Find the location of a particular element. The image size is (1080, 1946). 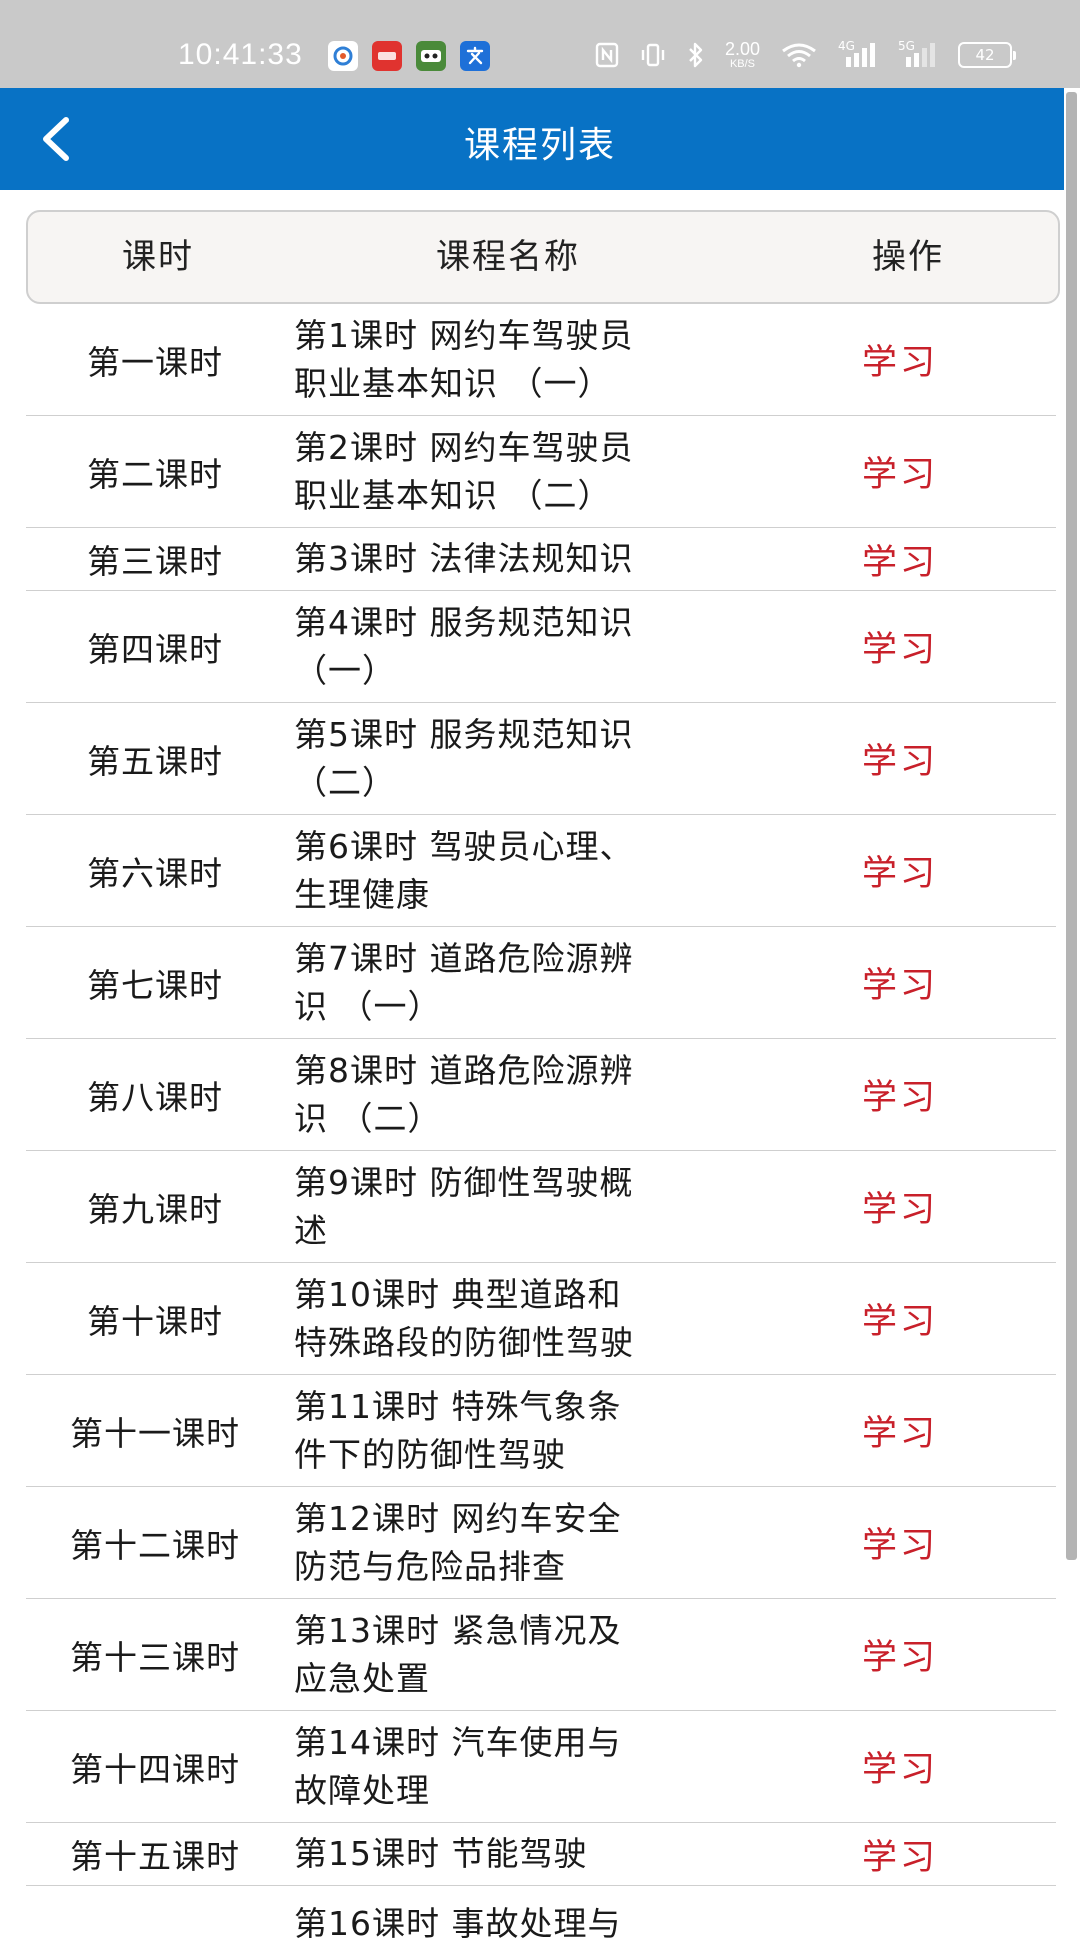

course-name-line: 第2课时 网约车驾驶员 is located at coordinates (464, 447).